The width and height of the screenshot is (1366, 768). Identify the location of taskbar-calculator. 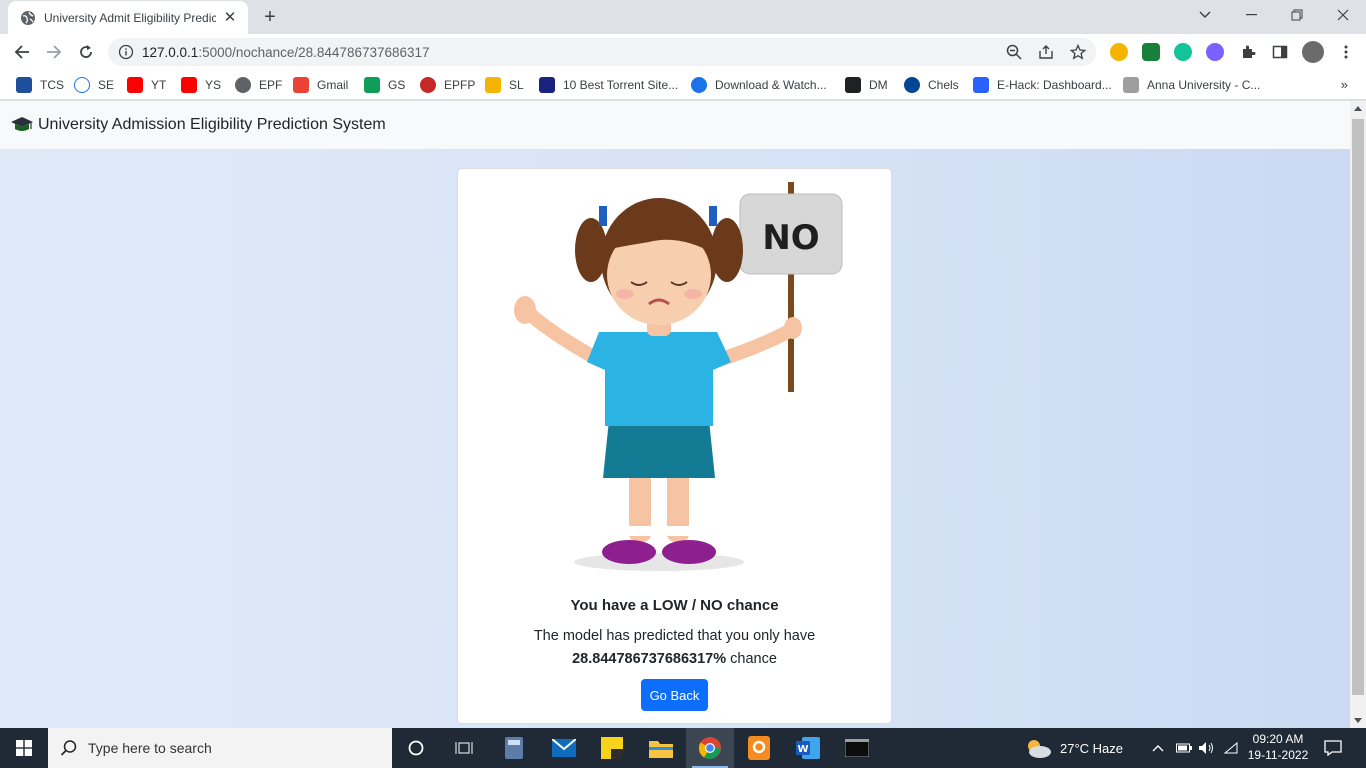
(514, 748).